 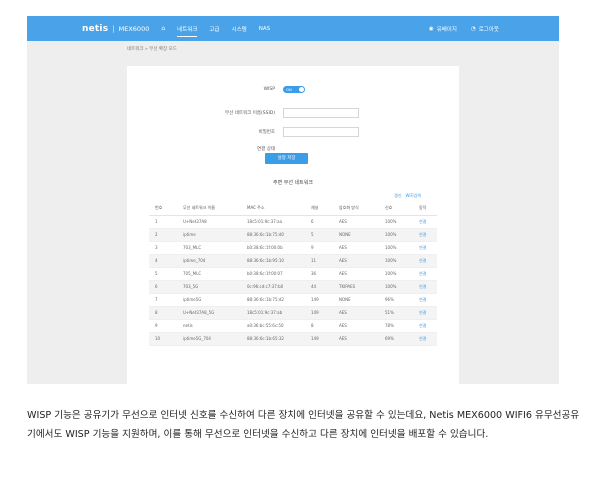 What do you see at coordinates (163, 209) in the screenshot?
I see `col-number: 번호` at bounding box center [163, 209].